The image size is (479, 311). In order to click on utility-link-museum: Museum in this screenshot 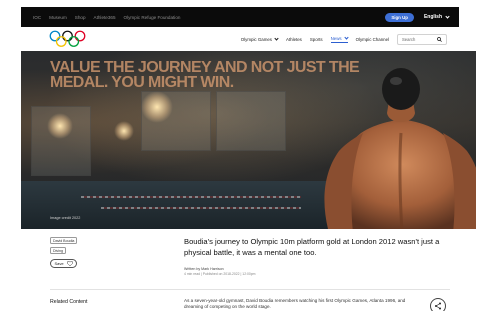, I will do `click(58, 17)`.